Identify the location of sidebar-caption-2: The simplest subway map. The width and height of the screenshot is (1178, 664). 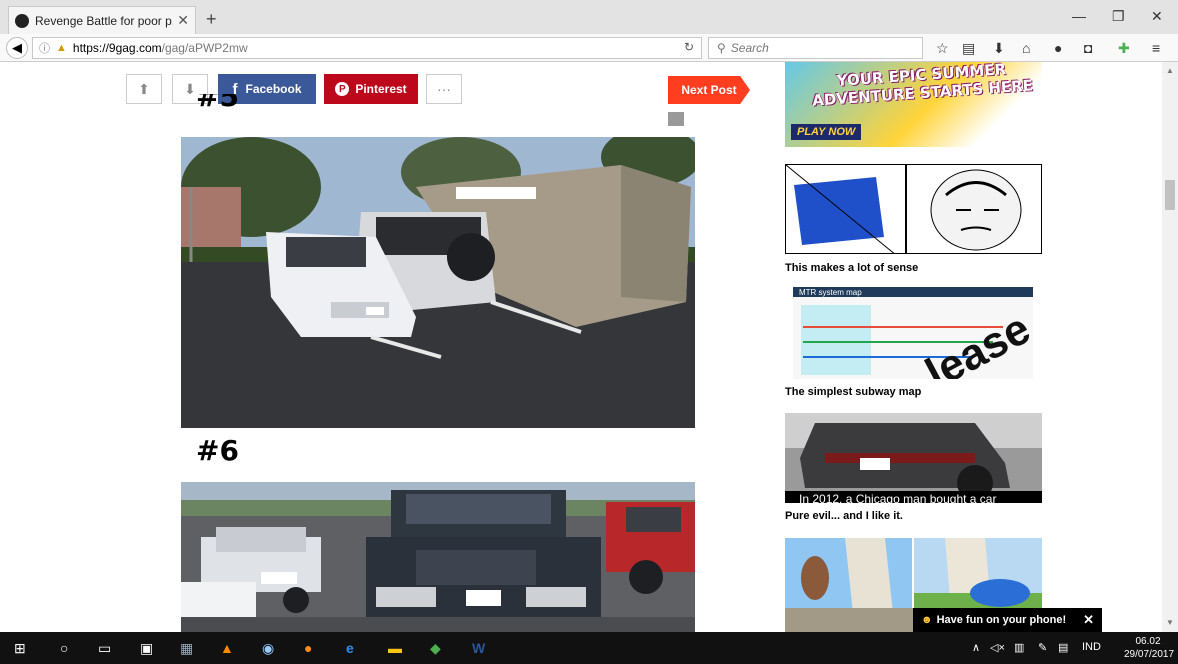
(853, 392).